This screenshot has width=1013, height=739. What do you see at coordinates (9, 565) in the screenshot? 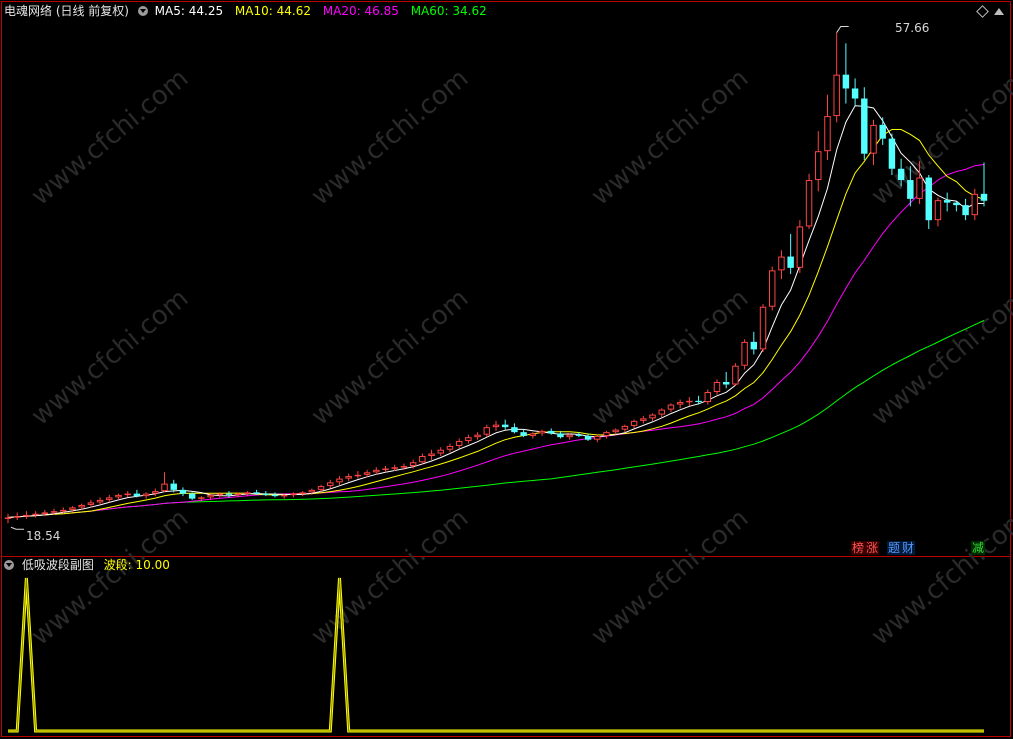
I see `sub-dropdown-icon` at bounding box center [9, 565].